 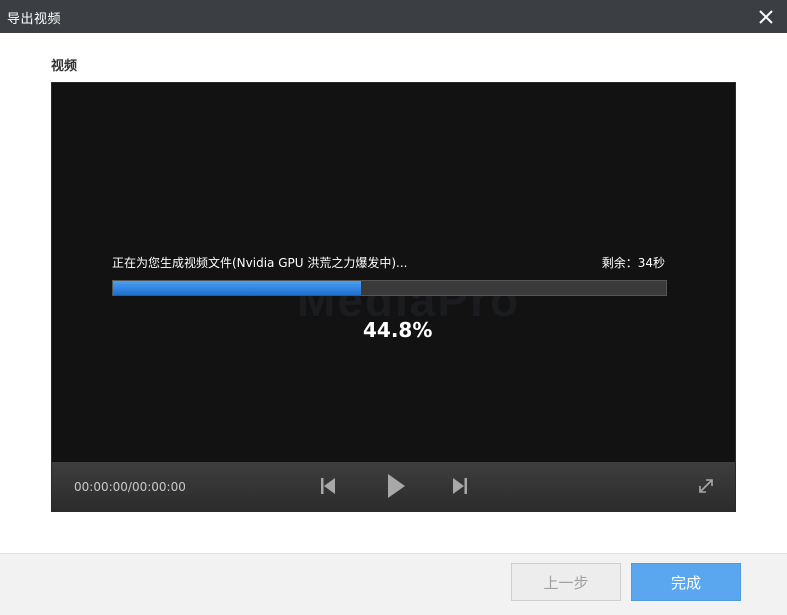 What do you see at coordinates (460, 486) in the screenshot?
I see `skip-next-icon` at bounding box center [460, 486].